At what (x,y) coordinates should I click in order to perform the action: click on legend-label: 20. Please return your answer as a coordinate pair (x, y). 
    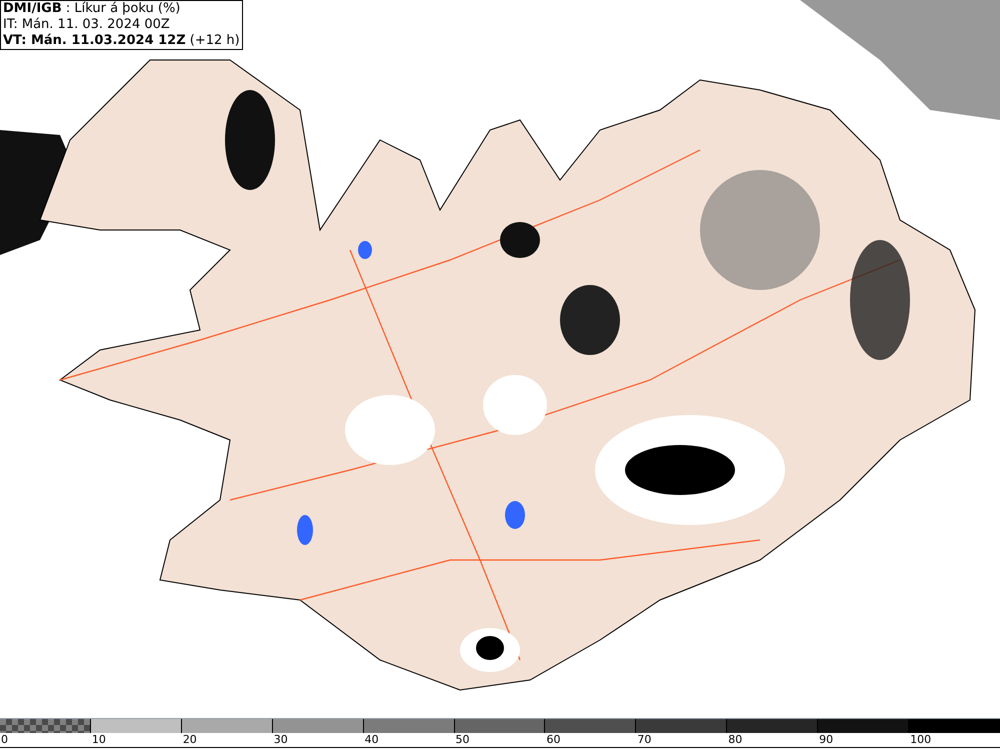
    Looking at the image, I should click on (227, 740).